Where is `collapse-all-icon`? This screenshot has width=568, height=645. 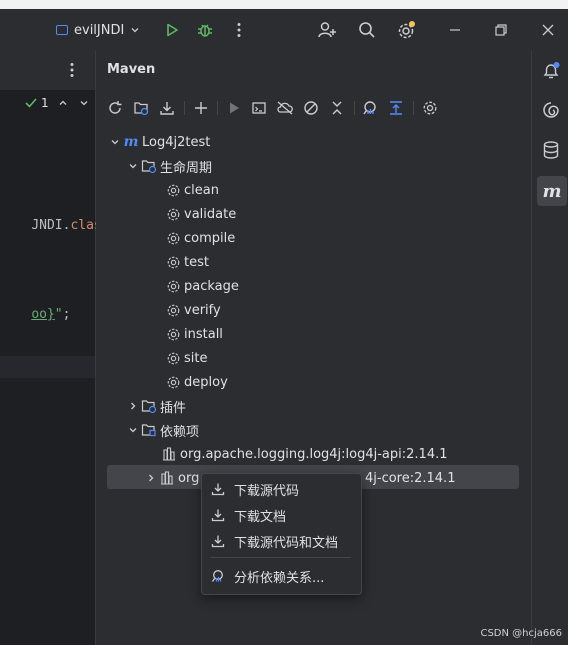
collapse-all-icon is located at coordinates (337, 108).